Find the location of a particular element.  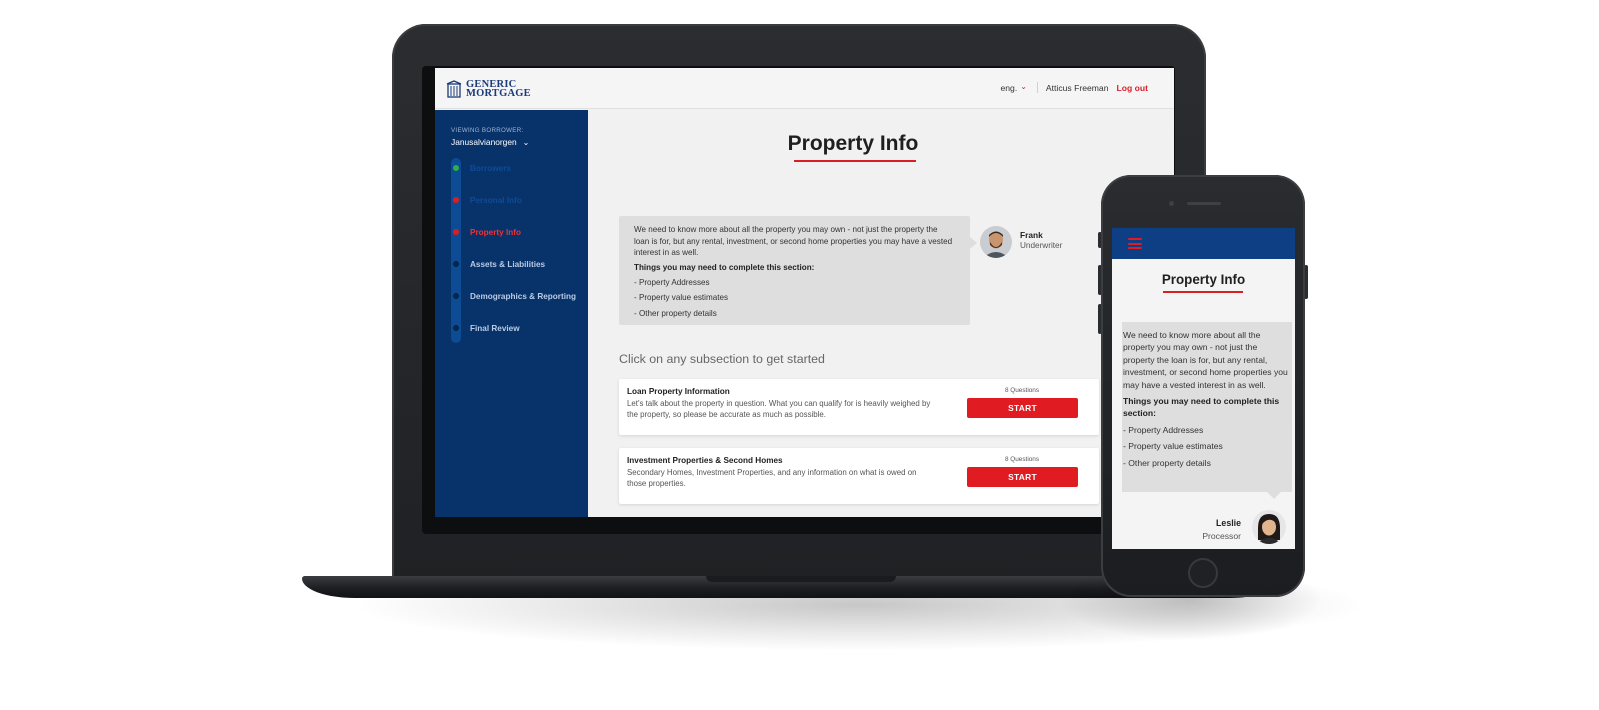

mobile-things-item: - Property value estimates is located at coordinates (1173, 446).